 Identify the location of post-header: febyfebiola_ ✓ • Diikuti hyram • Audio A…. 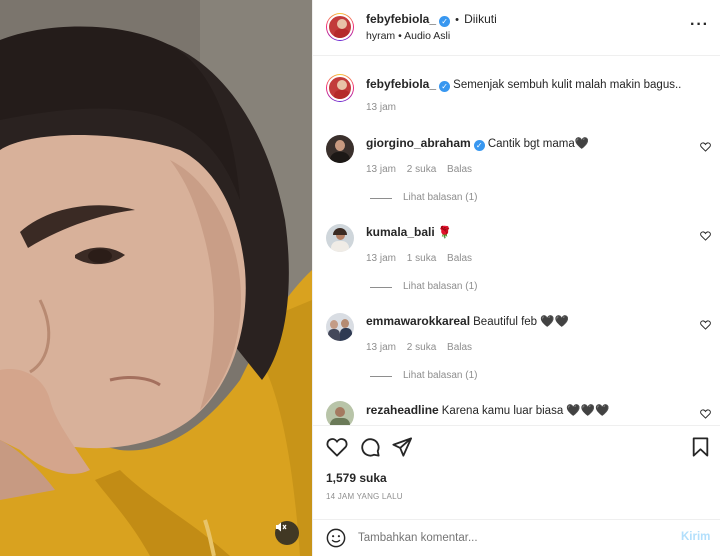
(516, 28).